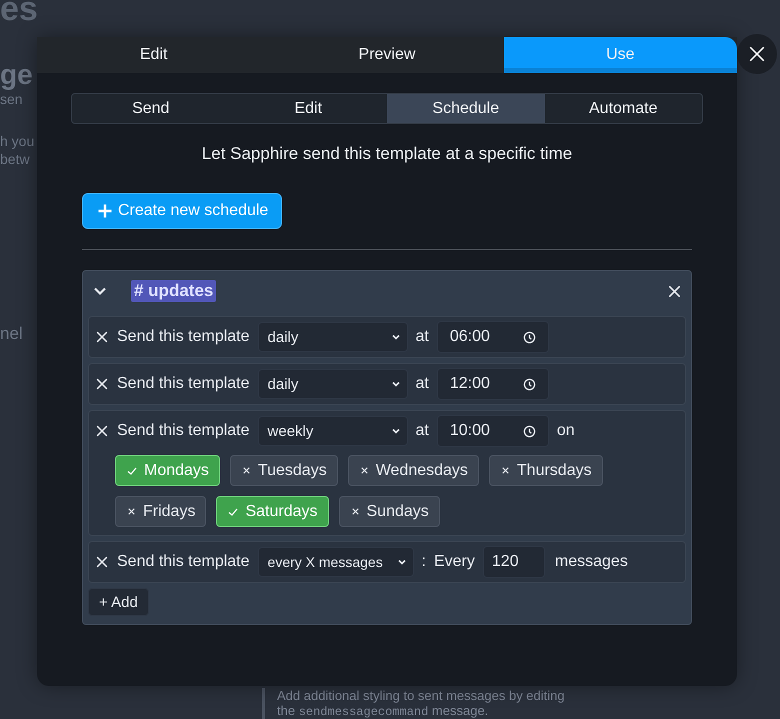 This screenshot has width=780, height=719. What do you see at coordinates (413, 470) in the screenshot?
I see `day-toggle: Wednesdays` at bounding box center [413, 470].